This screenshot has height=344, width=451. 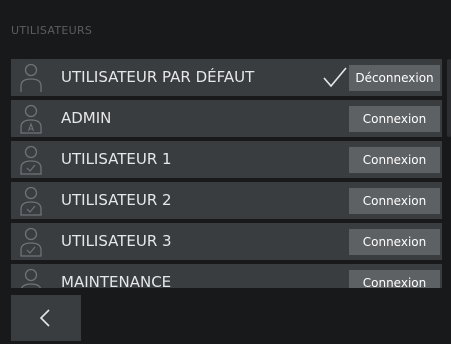 I want to click on user-name: UTILISATEUR 1, so click(x=116, y=159).